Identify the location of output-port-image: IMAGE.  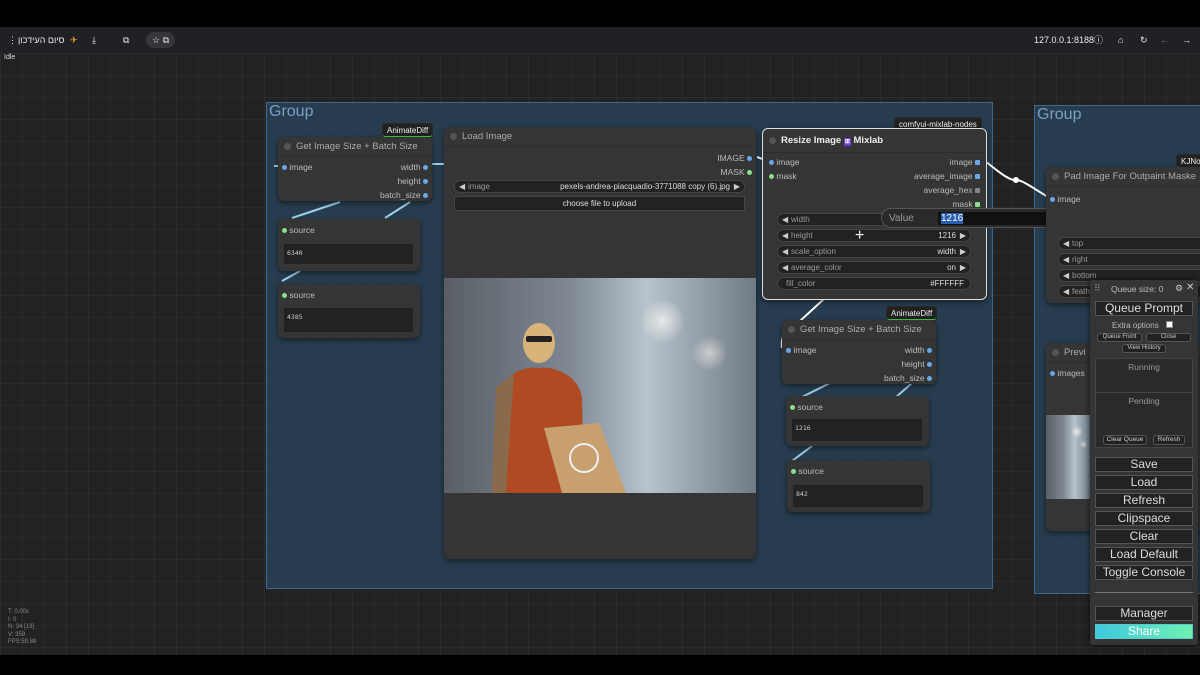
(734, 158).